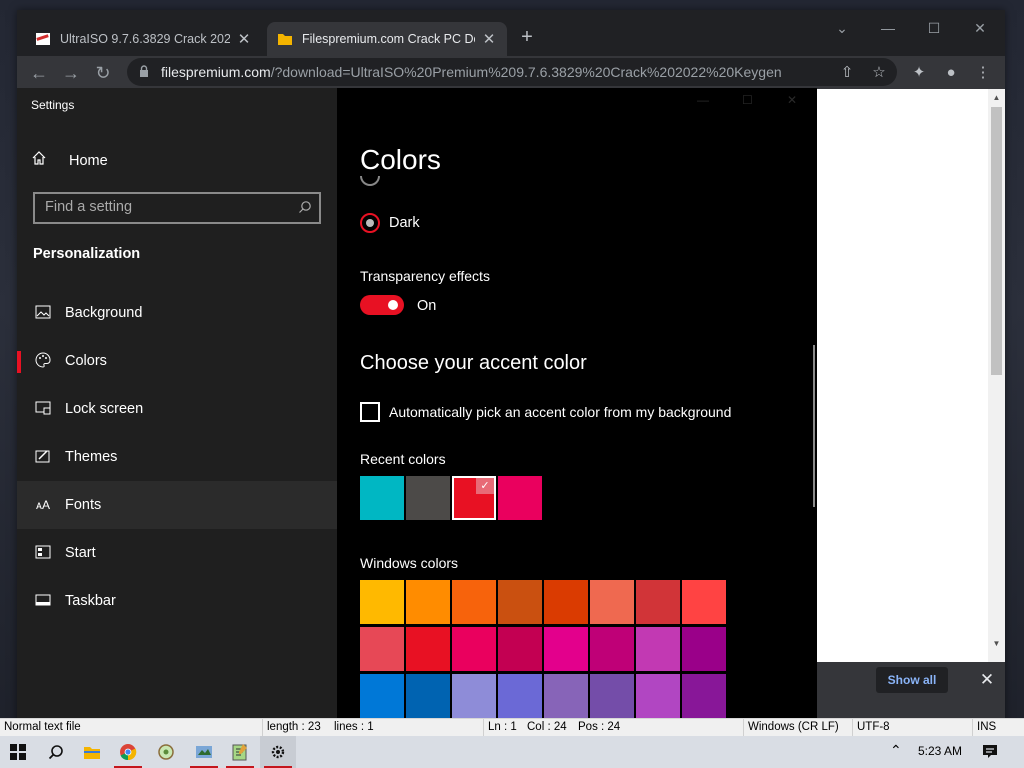 This screenshot has height=768, width=1024. I want to click on search-icon, so click(56, 752).